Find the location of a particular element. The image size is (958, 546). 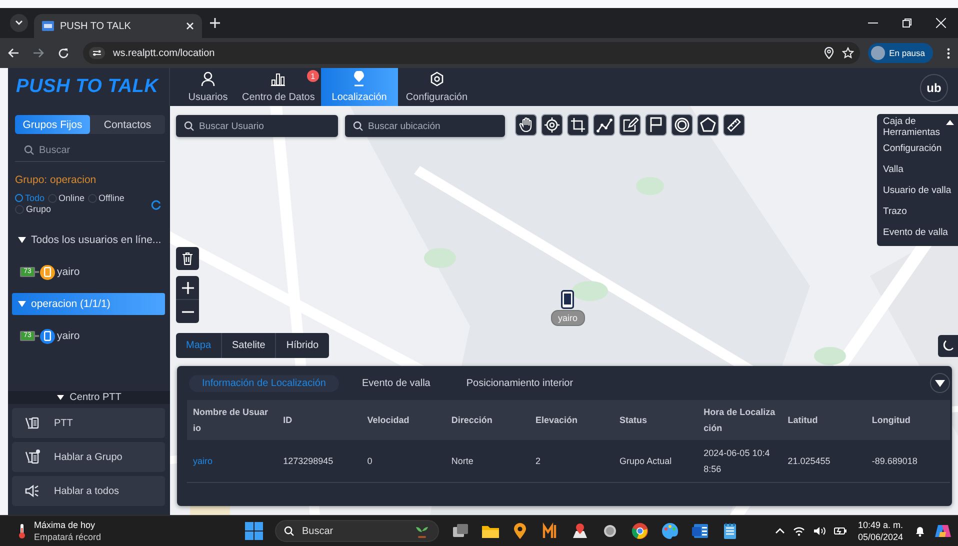

user-avatar: ub is located at coordinates (934, 88).